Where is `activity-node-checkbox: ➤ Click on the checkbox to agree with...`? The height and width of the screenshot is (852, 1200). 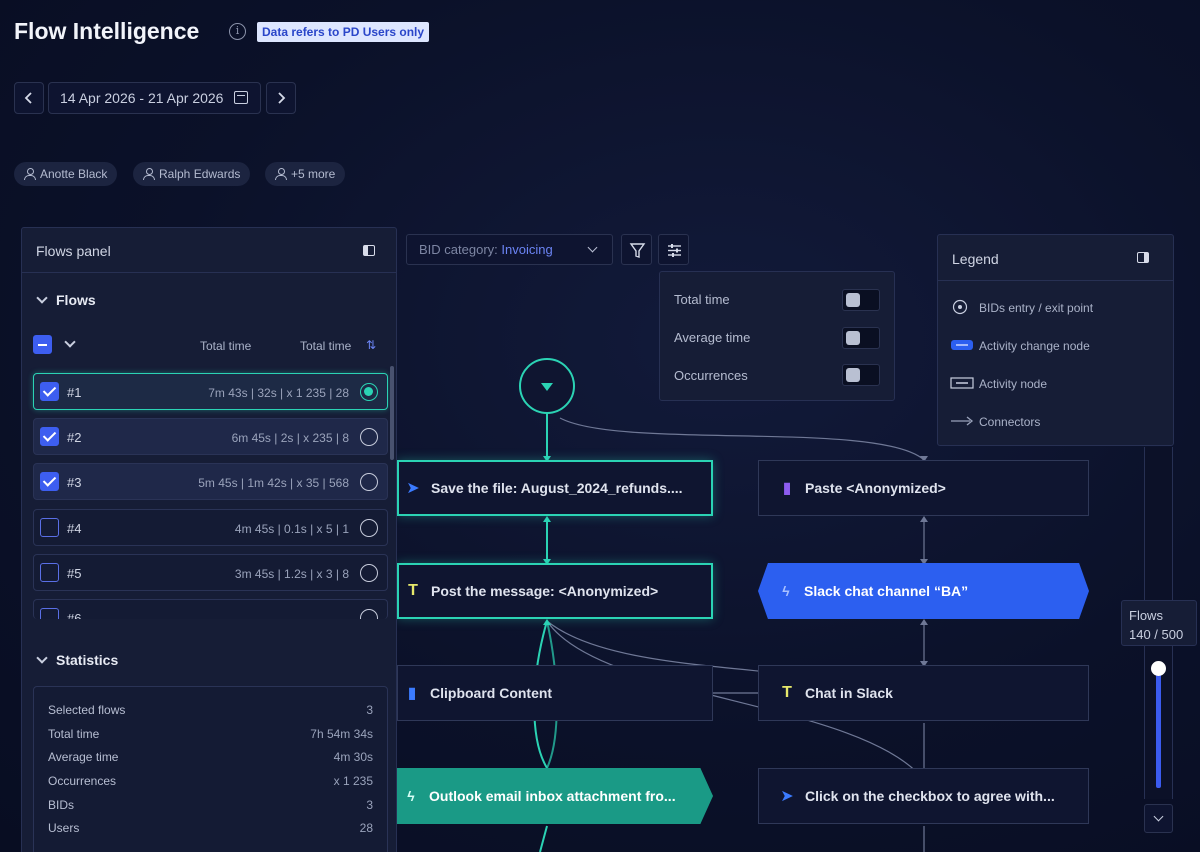
activity-node-checkbox: ➤ Click on the checkbox to agree with... is located at coordinates (923, 796).